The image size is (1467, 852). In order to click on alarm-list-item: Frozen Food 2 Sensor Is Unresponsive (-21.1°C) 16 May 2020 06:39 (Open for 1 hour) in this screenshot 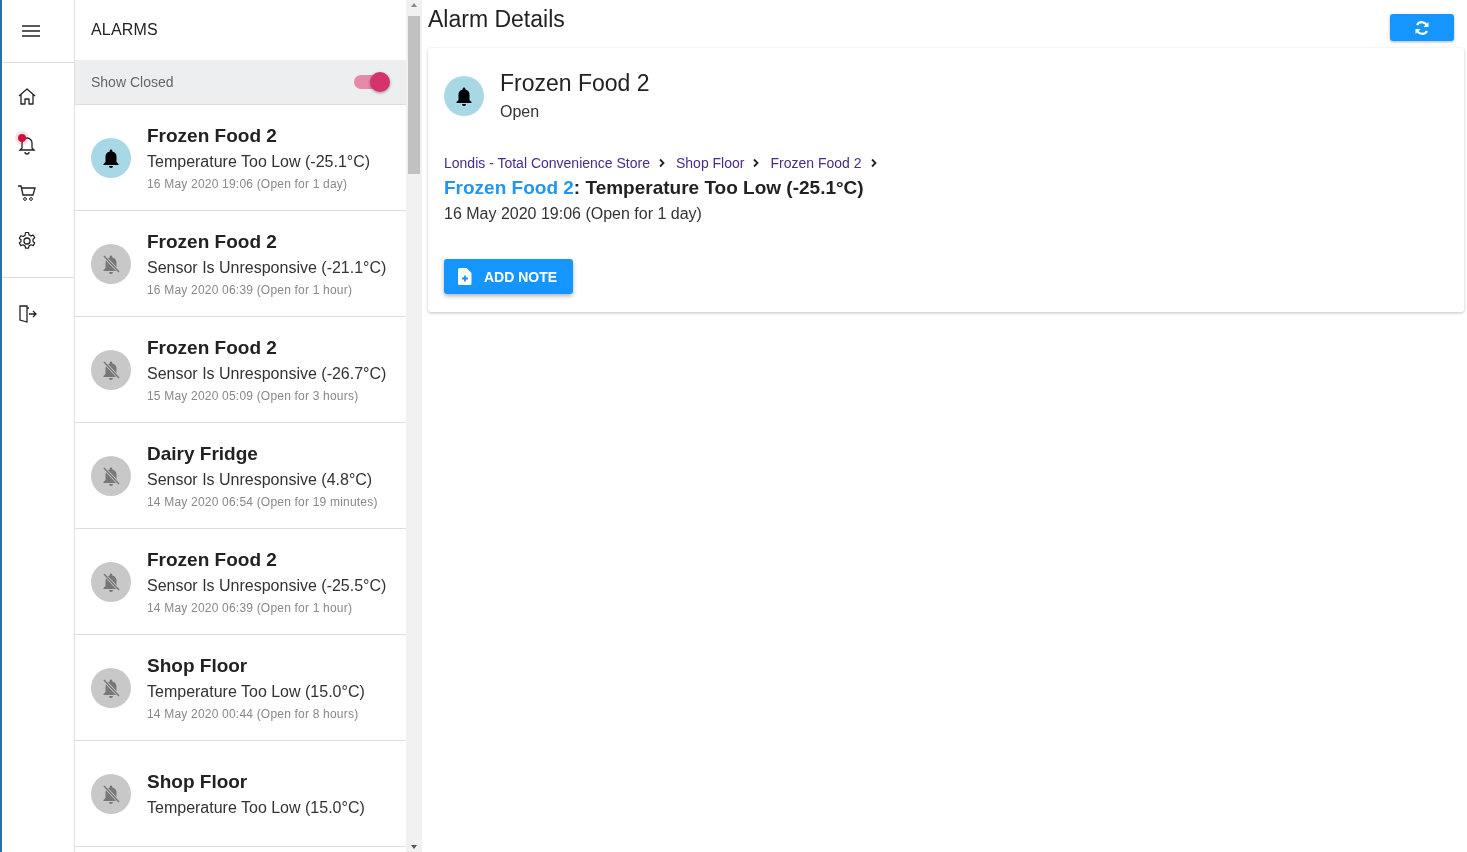, I will do `click(240, 264)`.